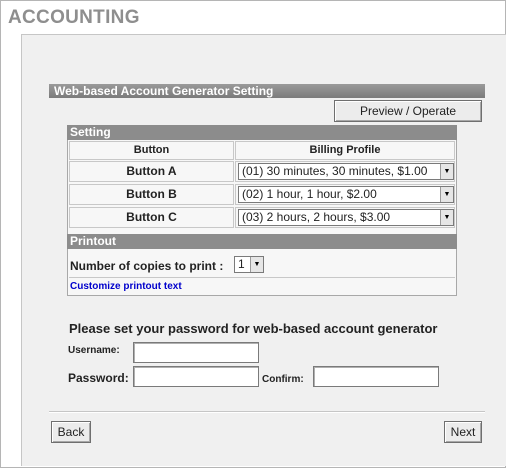 Image resolution: width=506 pixels, height=468 pixels. Describe the element at coordinates (196, 352) in the screenshot. I see `username-field` at that location.